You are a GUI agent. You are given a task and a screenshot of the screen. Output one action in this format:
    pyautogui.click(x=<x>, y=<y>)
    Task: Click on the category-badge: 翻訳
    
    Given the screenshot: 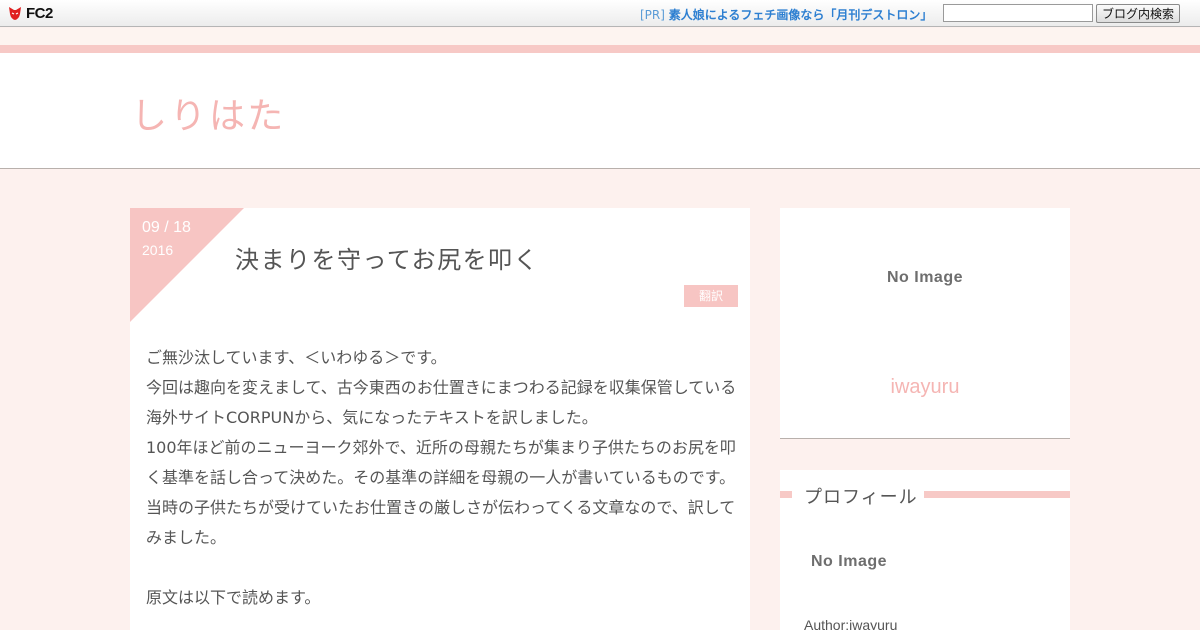 What is the action you would take?
    pyautogui.click(x=711, y=296)
    